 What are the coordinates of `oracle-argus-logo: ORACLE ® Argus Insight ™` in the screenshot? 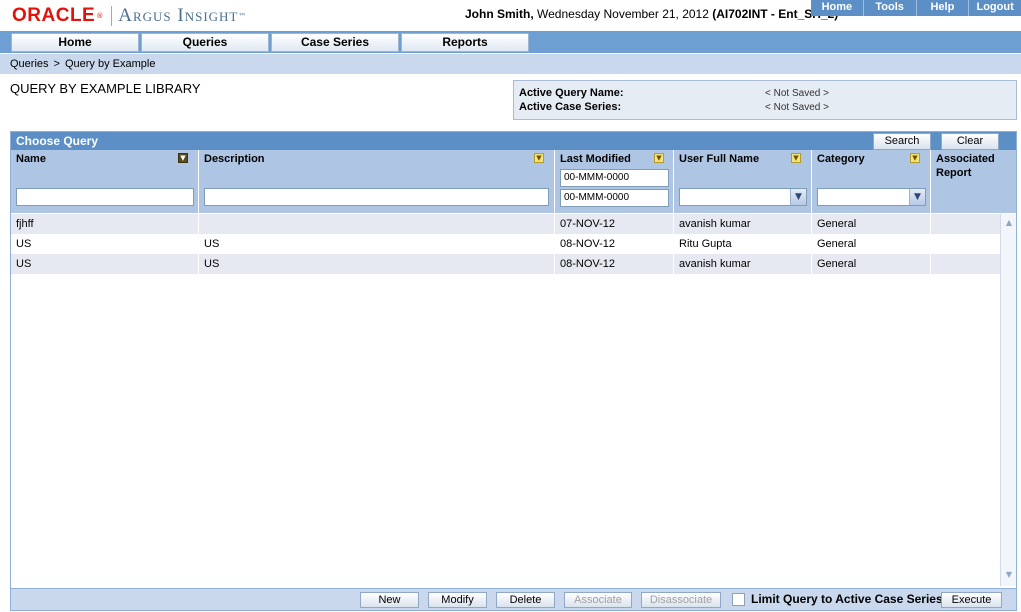 It's located at (129, 16).